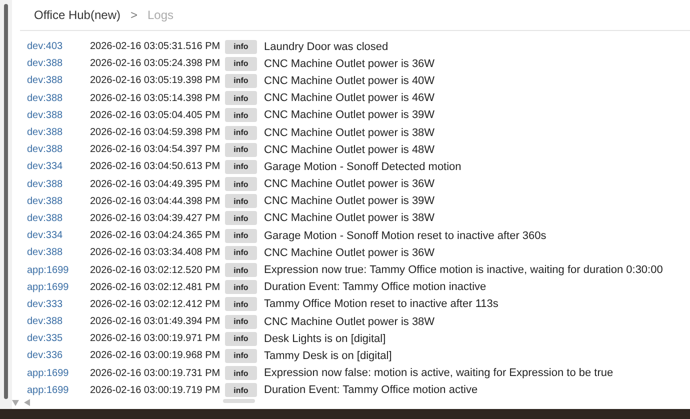 The image size is (690, 419). What do you see at coordinates (156, 184) in the screenshot?
I see `log-timestamp: 2026-02-16 03:04:49.395 PM` at bounding box center [156, 184].